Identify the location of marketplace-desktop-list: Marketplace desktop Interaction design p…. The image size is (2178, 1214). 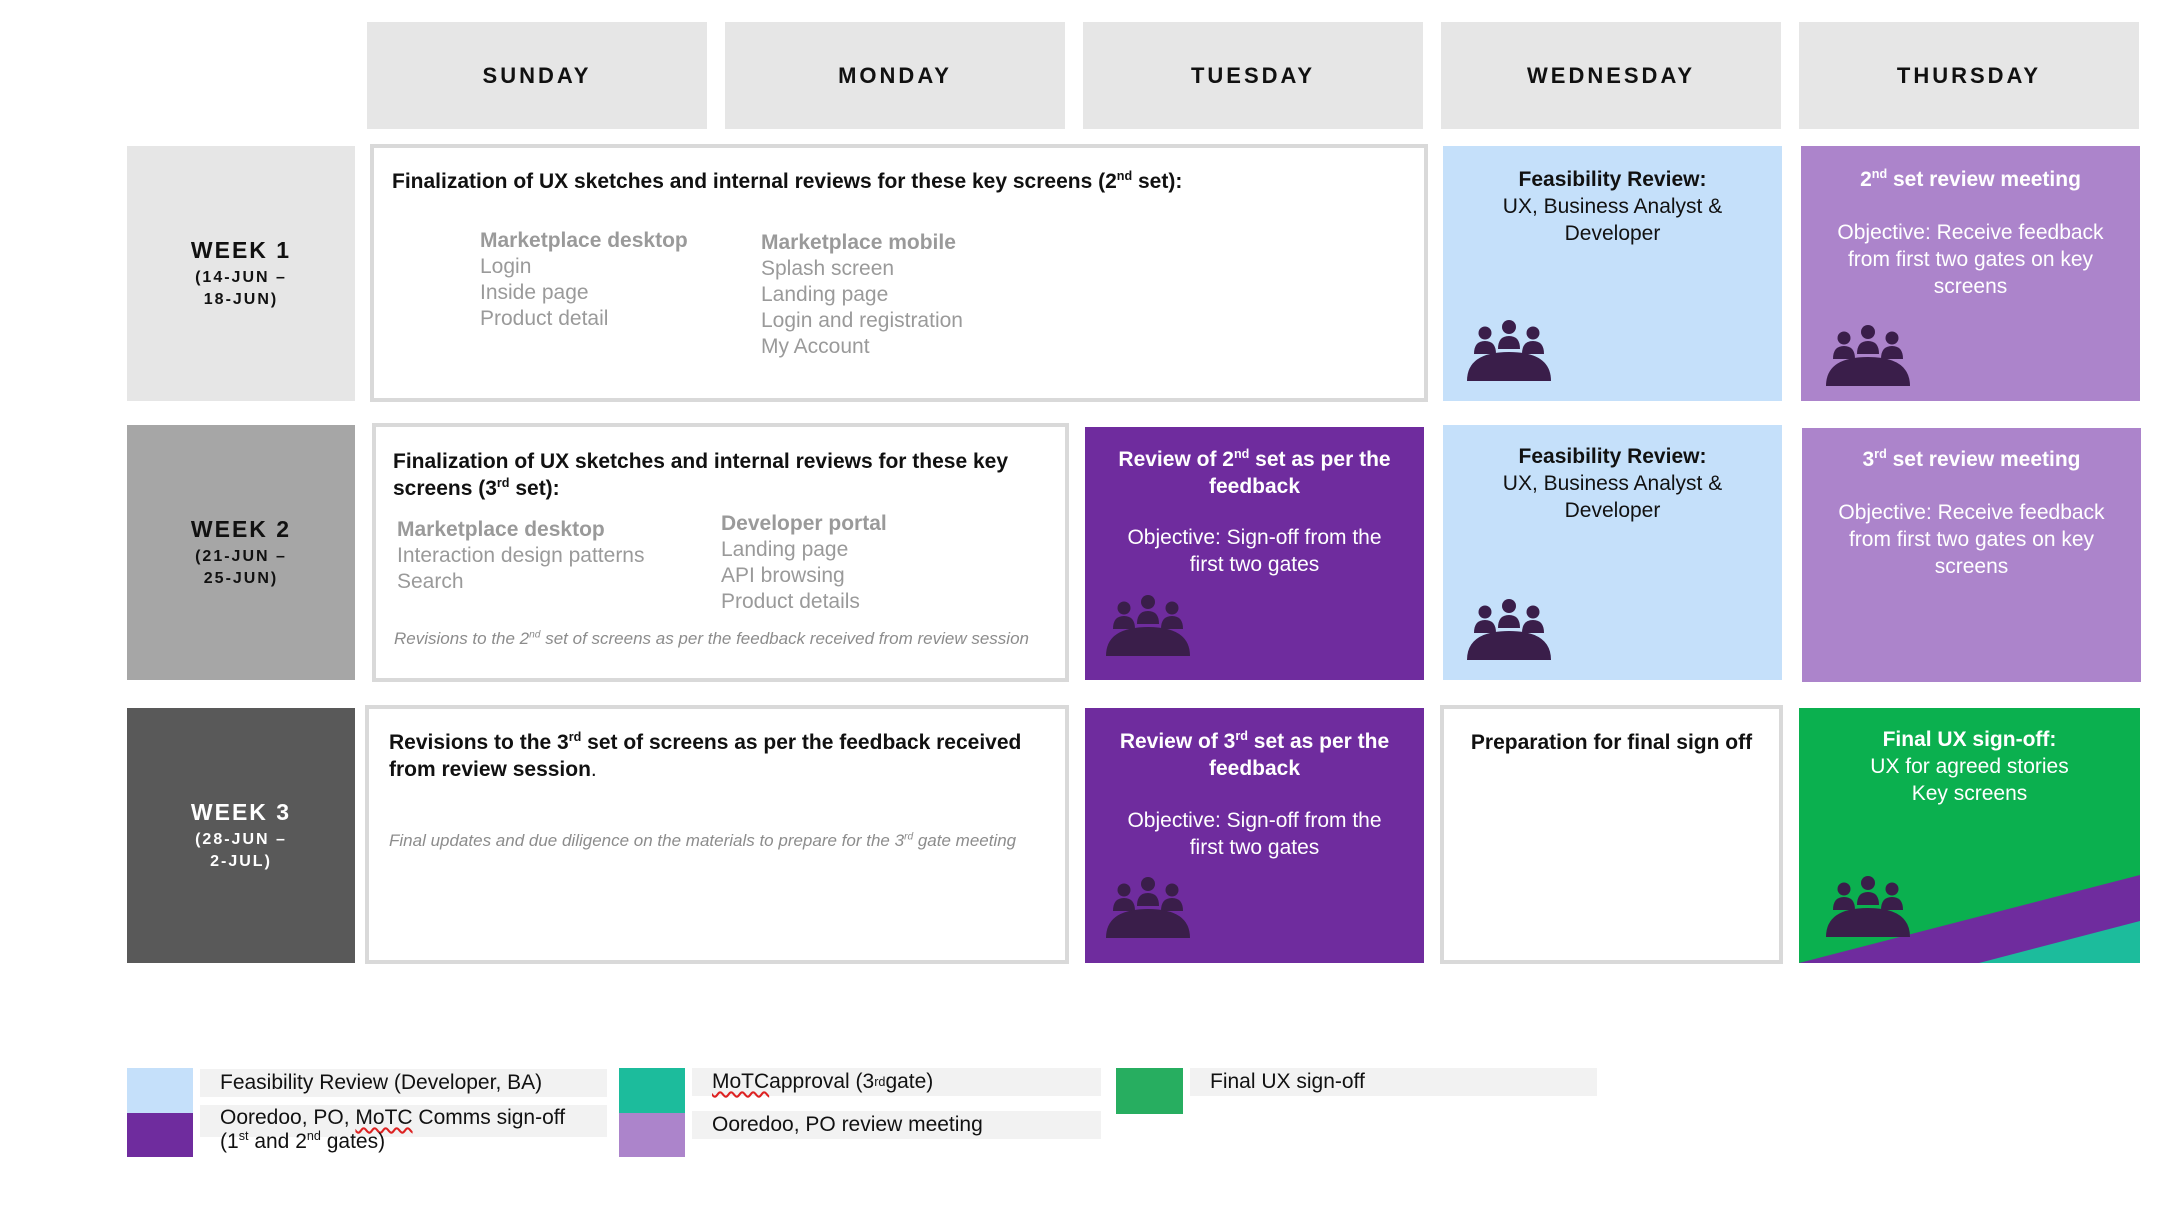
(521, 556).